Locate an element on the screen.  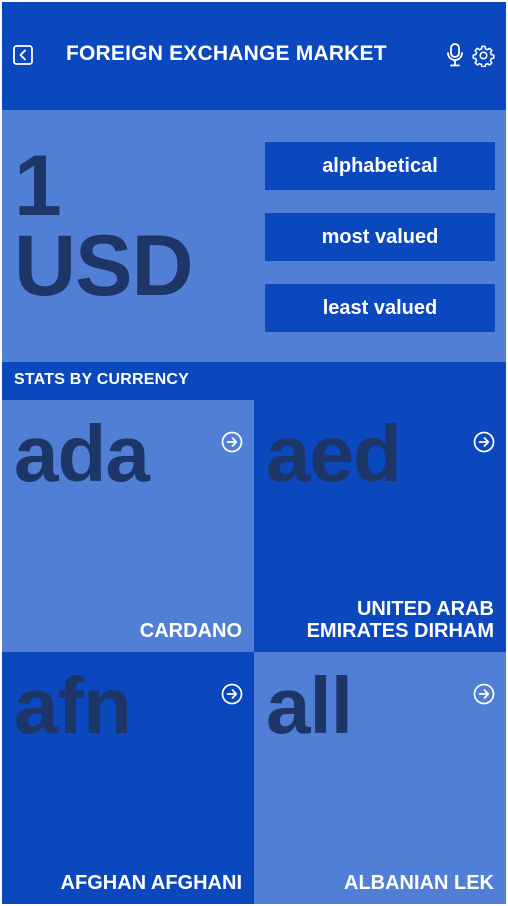
currency-code: all is located at coordinates (309, 705).